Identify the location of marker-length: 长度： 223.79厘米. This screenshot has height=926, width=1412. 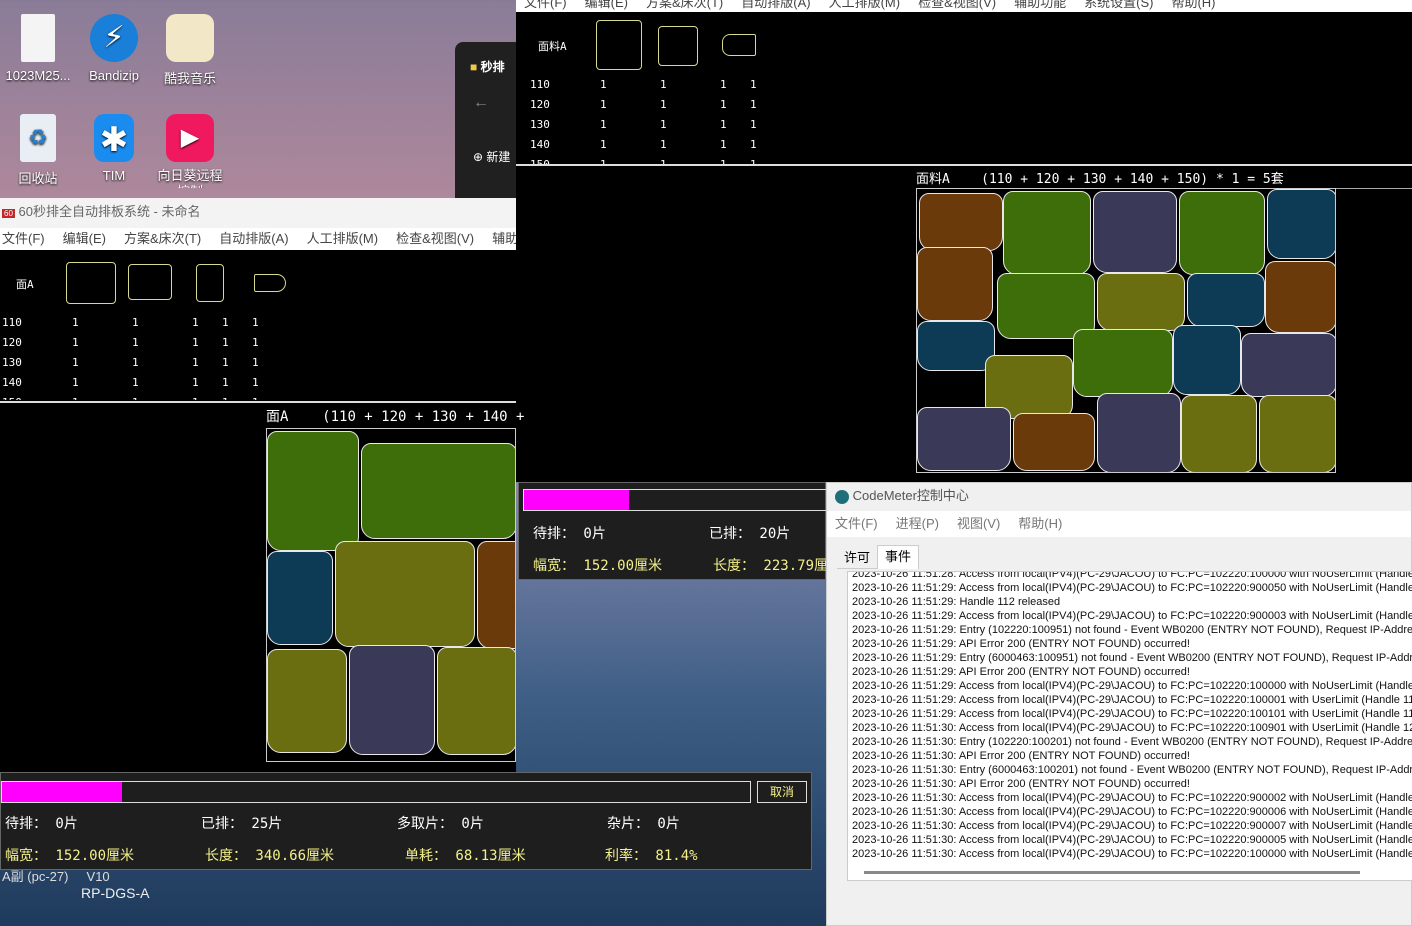
(778, 566).